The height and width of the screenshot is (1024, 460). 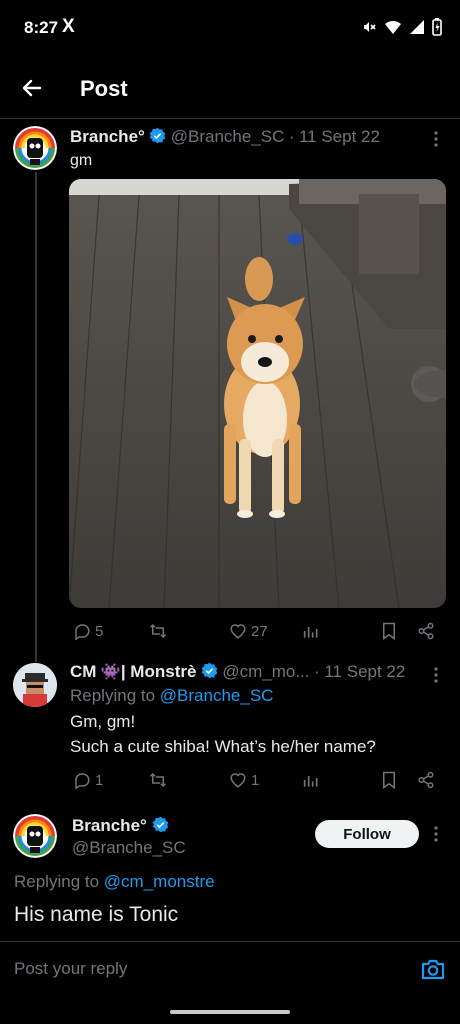 I want to click on arrow-left-icon, so click(x=32, y=88).